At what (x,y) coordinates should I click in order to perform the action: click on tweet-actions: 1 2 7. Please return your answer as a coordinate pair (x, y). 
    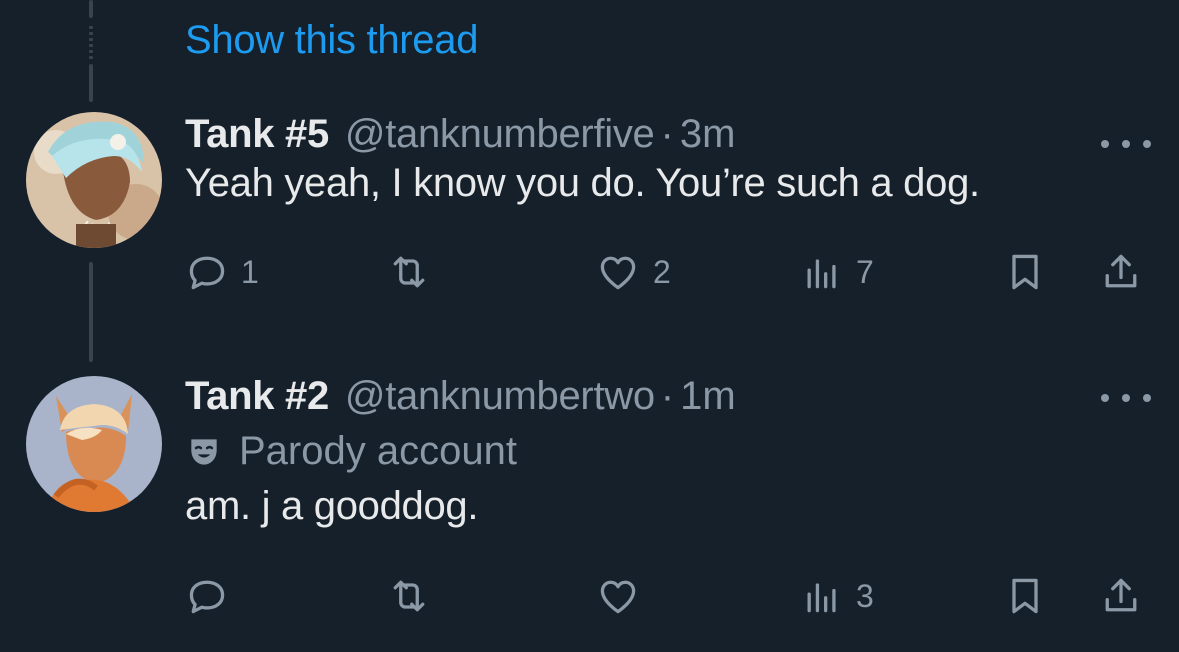
    Looking at the image, I should click on (682, 275).